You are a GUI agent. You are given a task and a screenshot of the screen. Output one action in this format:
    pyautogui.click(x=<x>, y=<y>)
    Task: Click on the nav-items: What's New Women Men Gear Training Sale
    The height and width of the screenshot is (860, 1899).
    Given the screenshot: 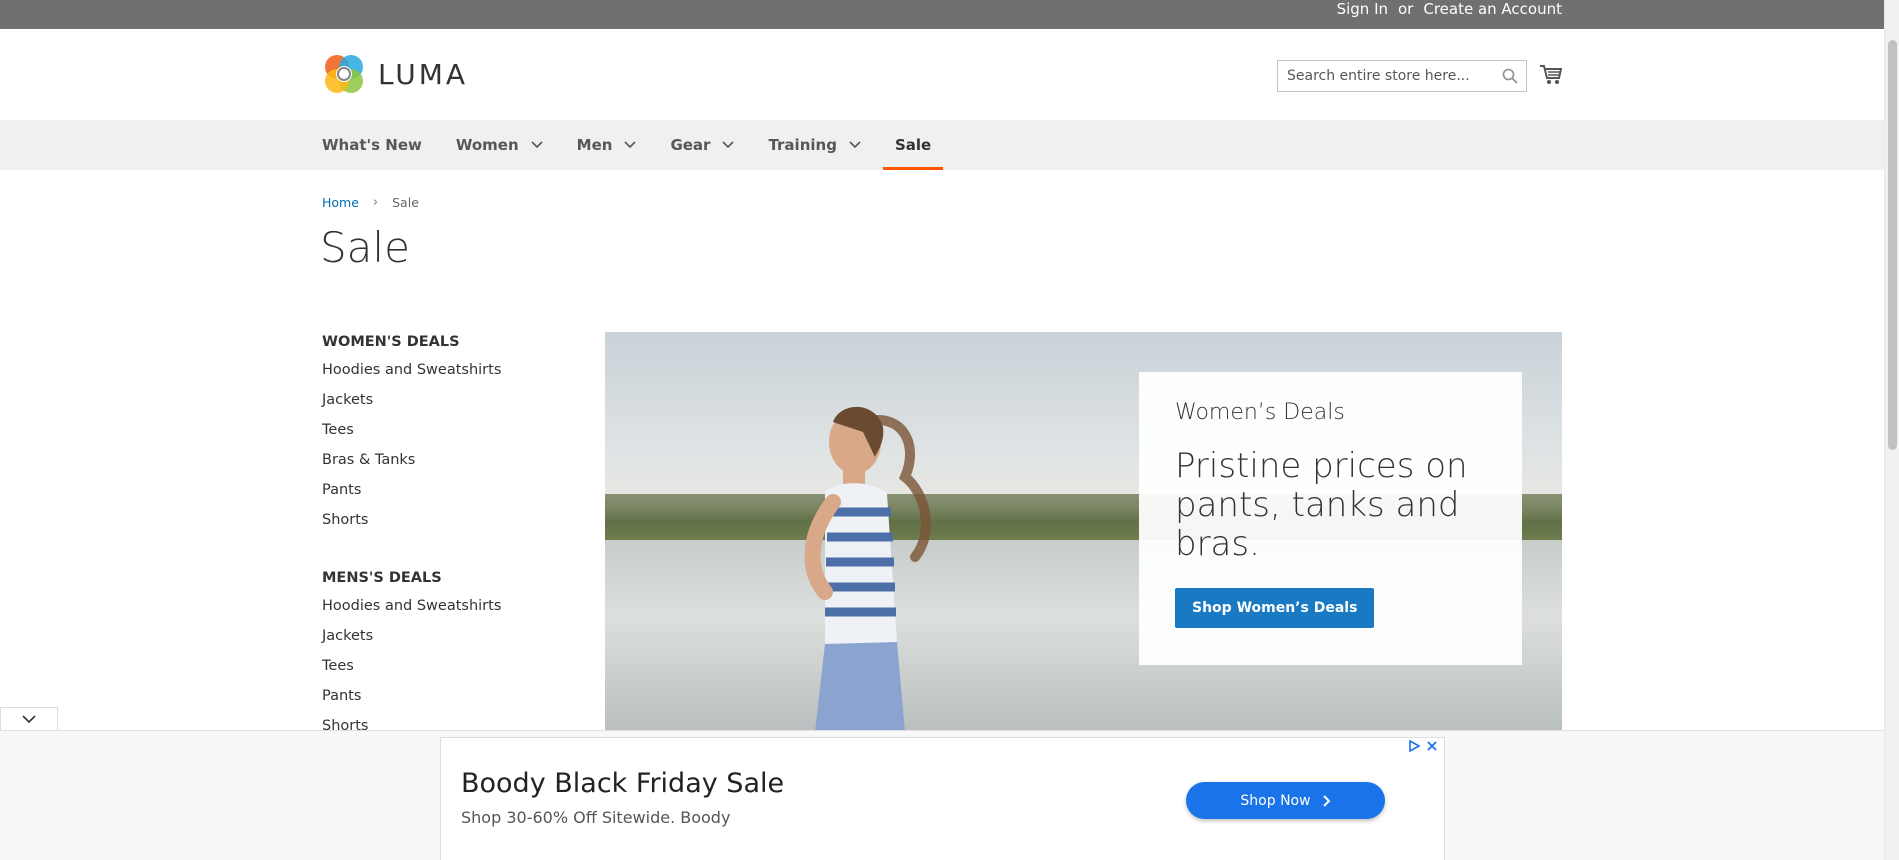 What is the action you would take?
    pyautogui.click(x=649, y=145)
    